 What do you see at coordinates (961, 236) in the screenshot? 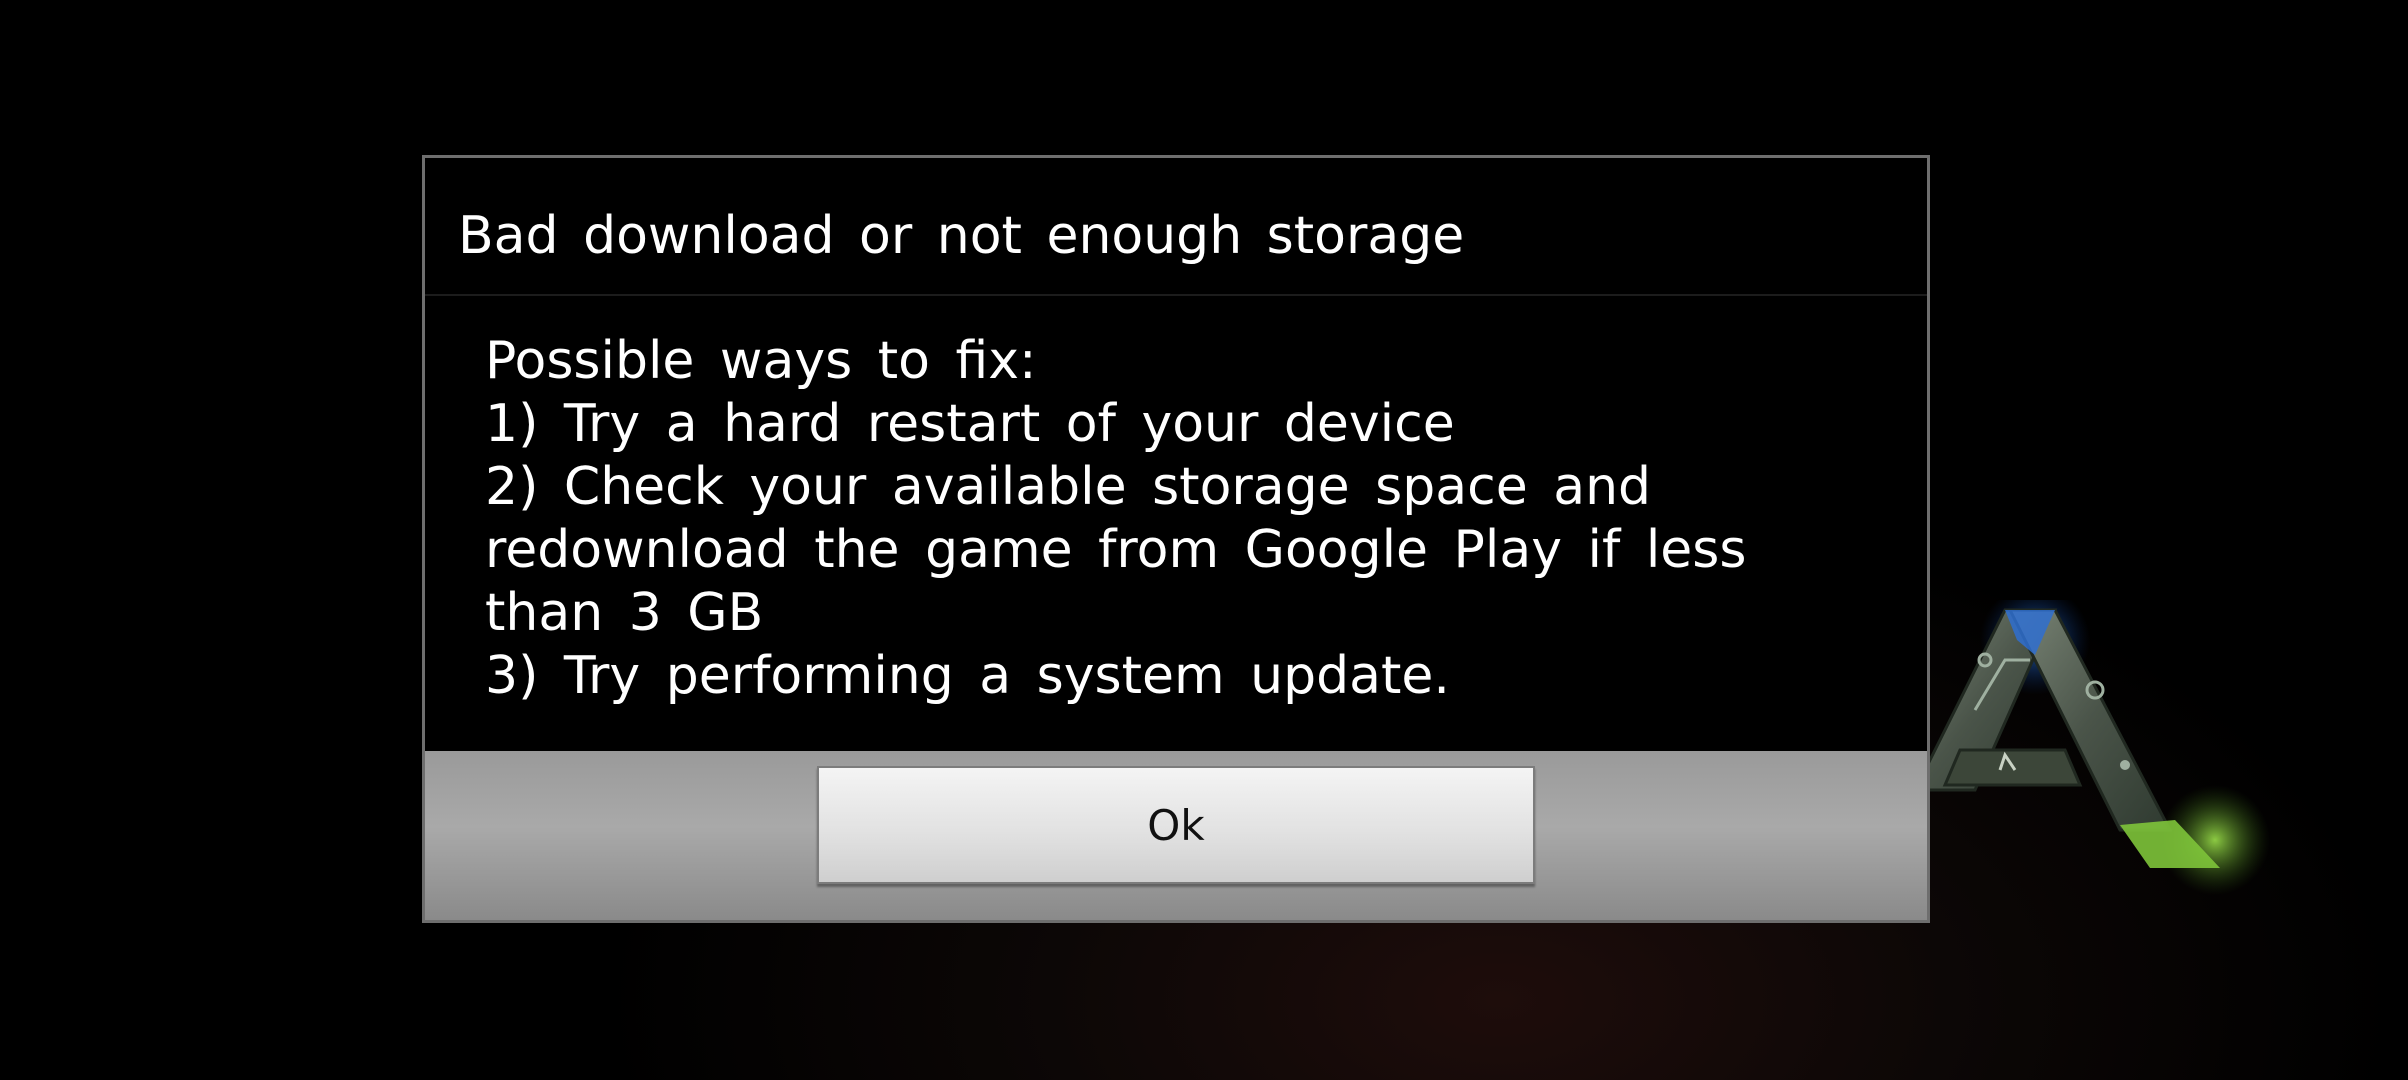
I see `dialog-title: Bad download or not enough storage` at bounding box center [961, 236].